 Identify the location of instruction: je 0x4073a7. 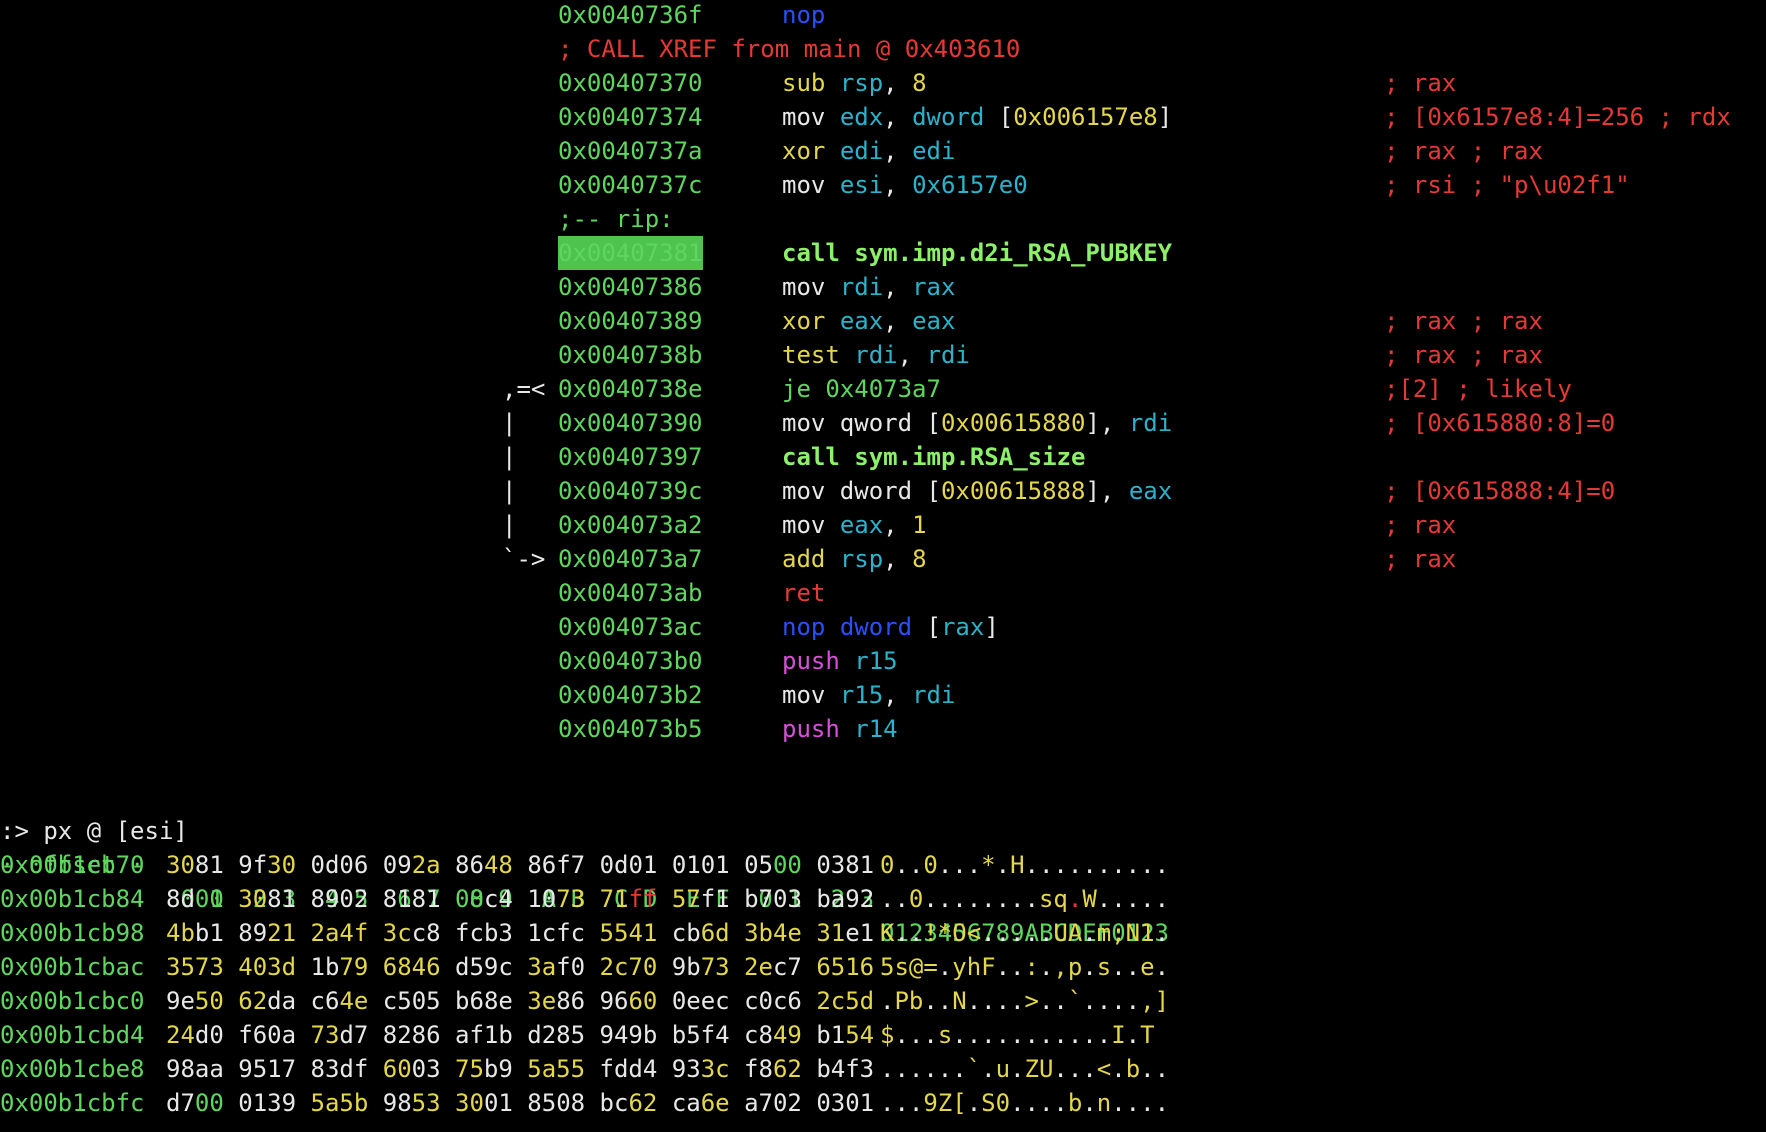
(861, 389).